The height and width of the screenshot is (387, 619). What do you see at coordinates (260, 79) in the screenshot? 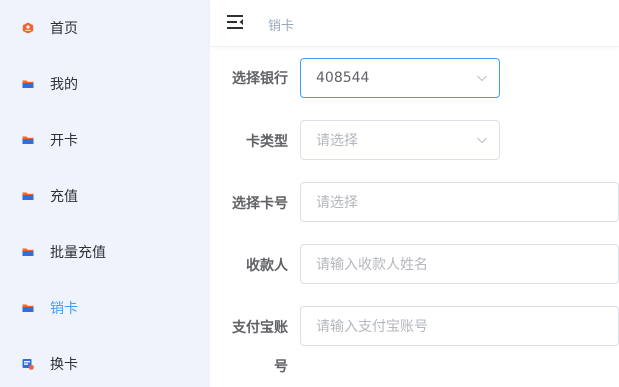
I see `bank-label: 选择银行` at bounding box center [260, 79].